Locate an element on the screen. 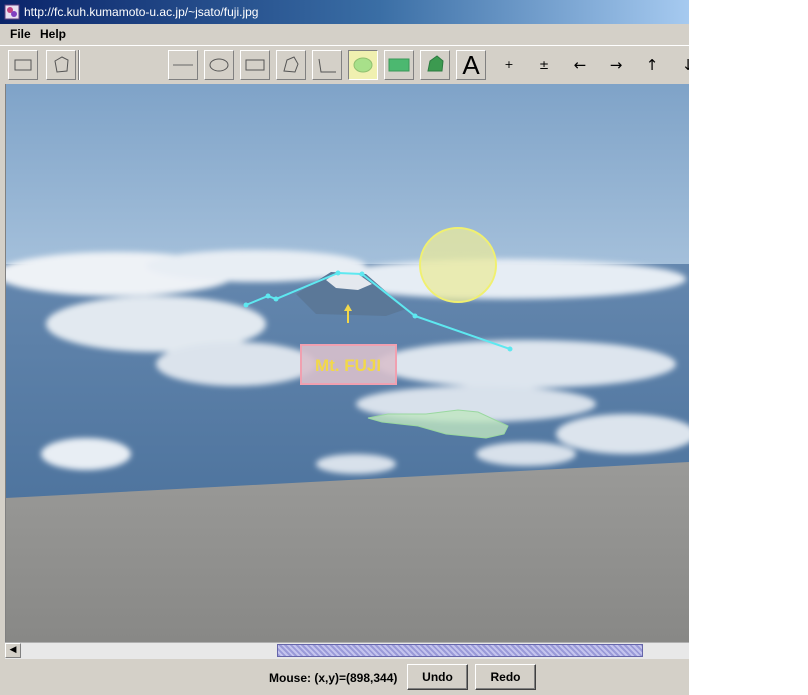 This screenshot has height=695, width=808. ellipse-icon is located at coordinates (219, 65).